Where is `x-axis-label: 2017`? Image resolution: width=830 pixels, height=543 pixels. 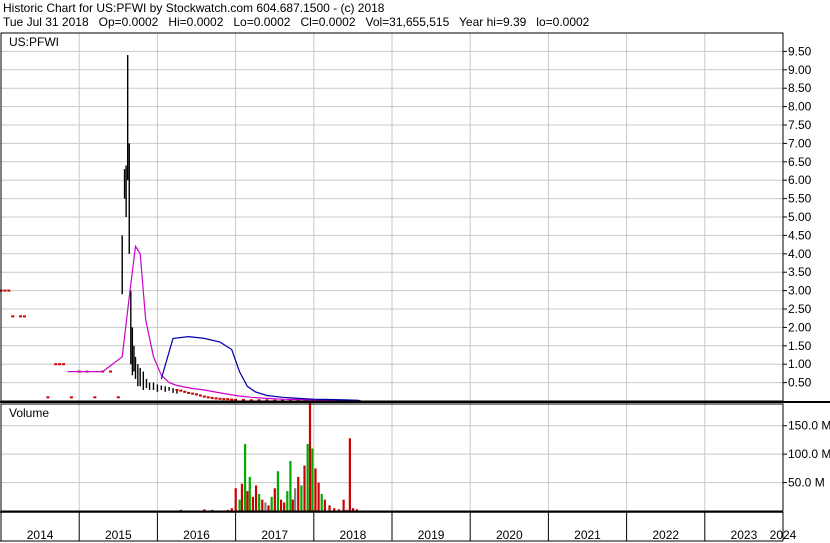
x-axis-label: 2017 is located at coordinates (274, 535).